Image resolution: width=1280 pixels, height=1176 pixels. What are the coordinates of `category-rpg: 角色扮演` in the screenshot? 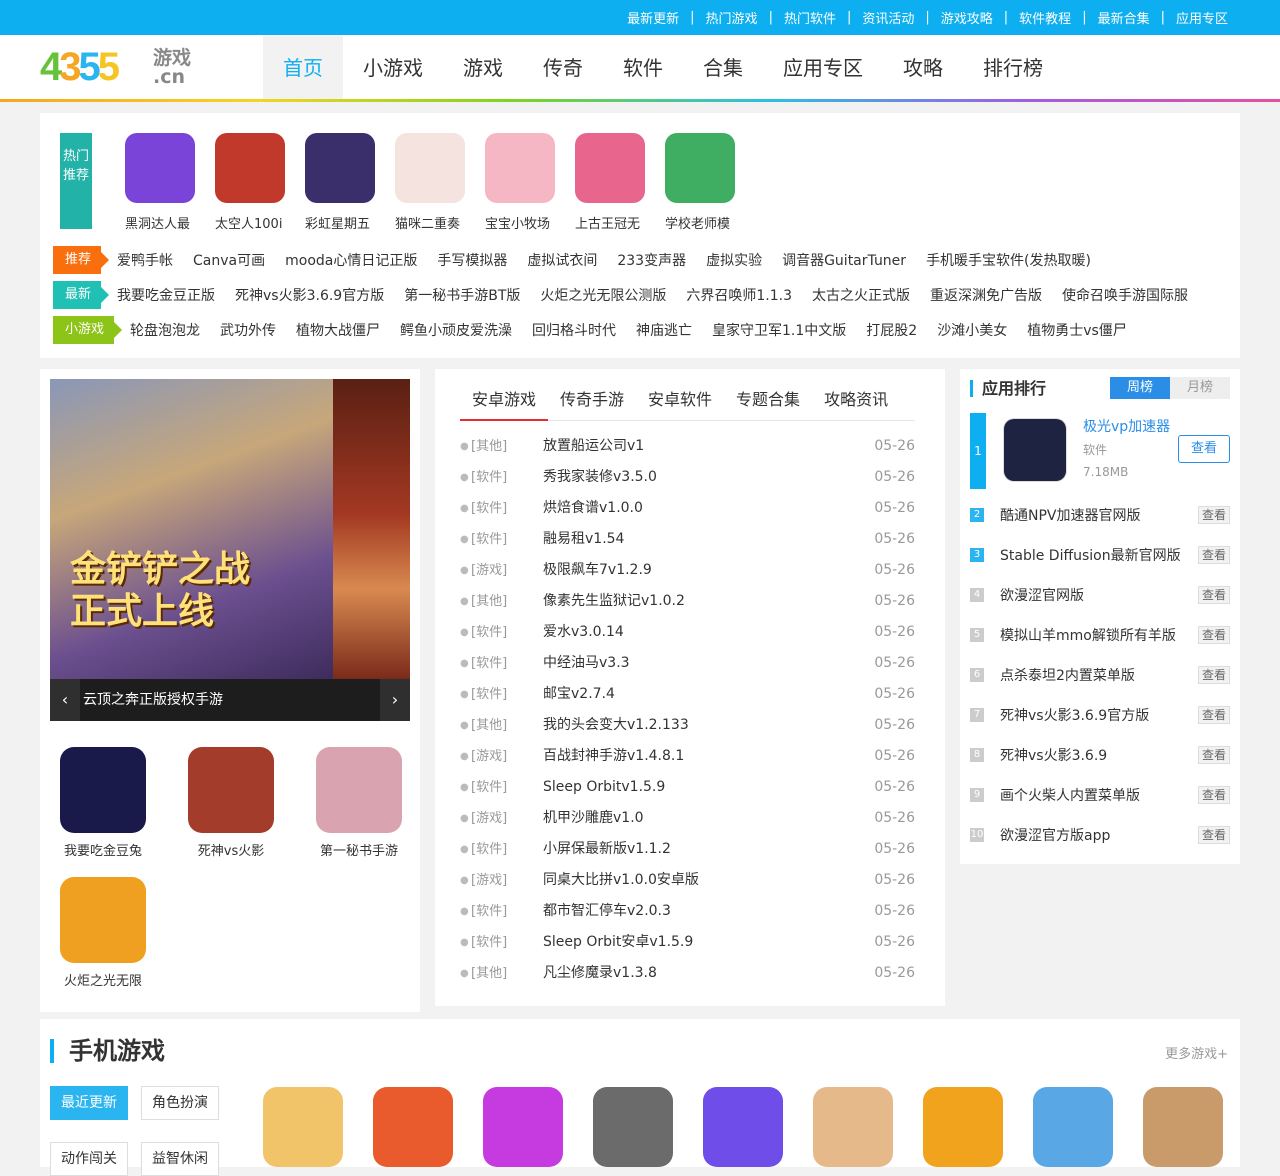 It's located at (180, 1103).